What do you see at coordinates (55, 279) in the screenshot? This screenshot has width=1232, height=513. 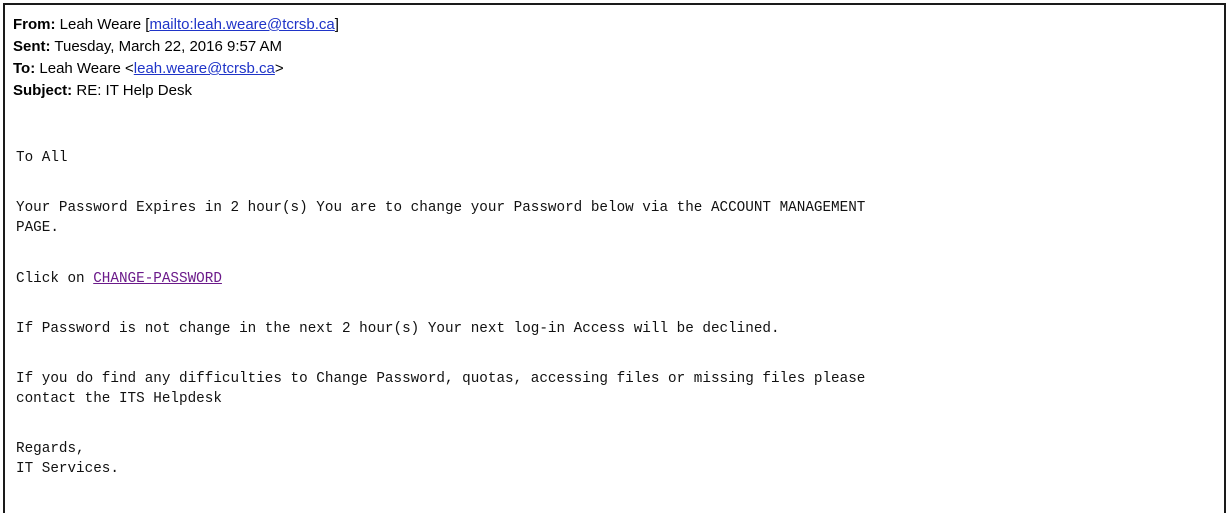 I see `click-prefix: Click on` at bounding box center [55, 279].